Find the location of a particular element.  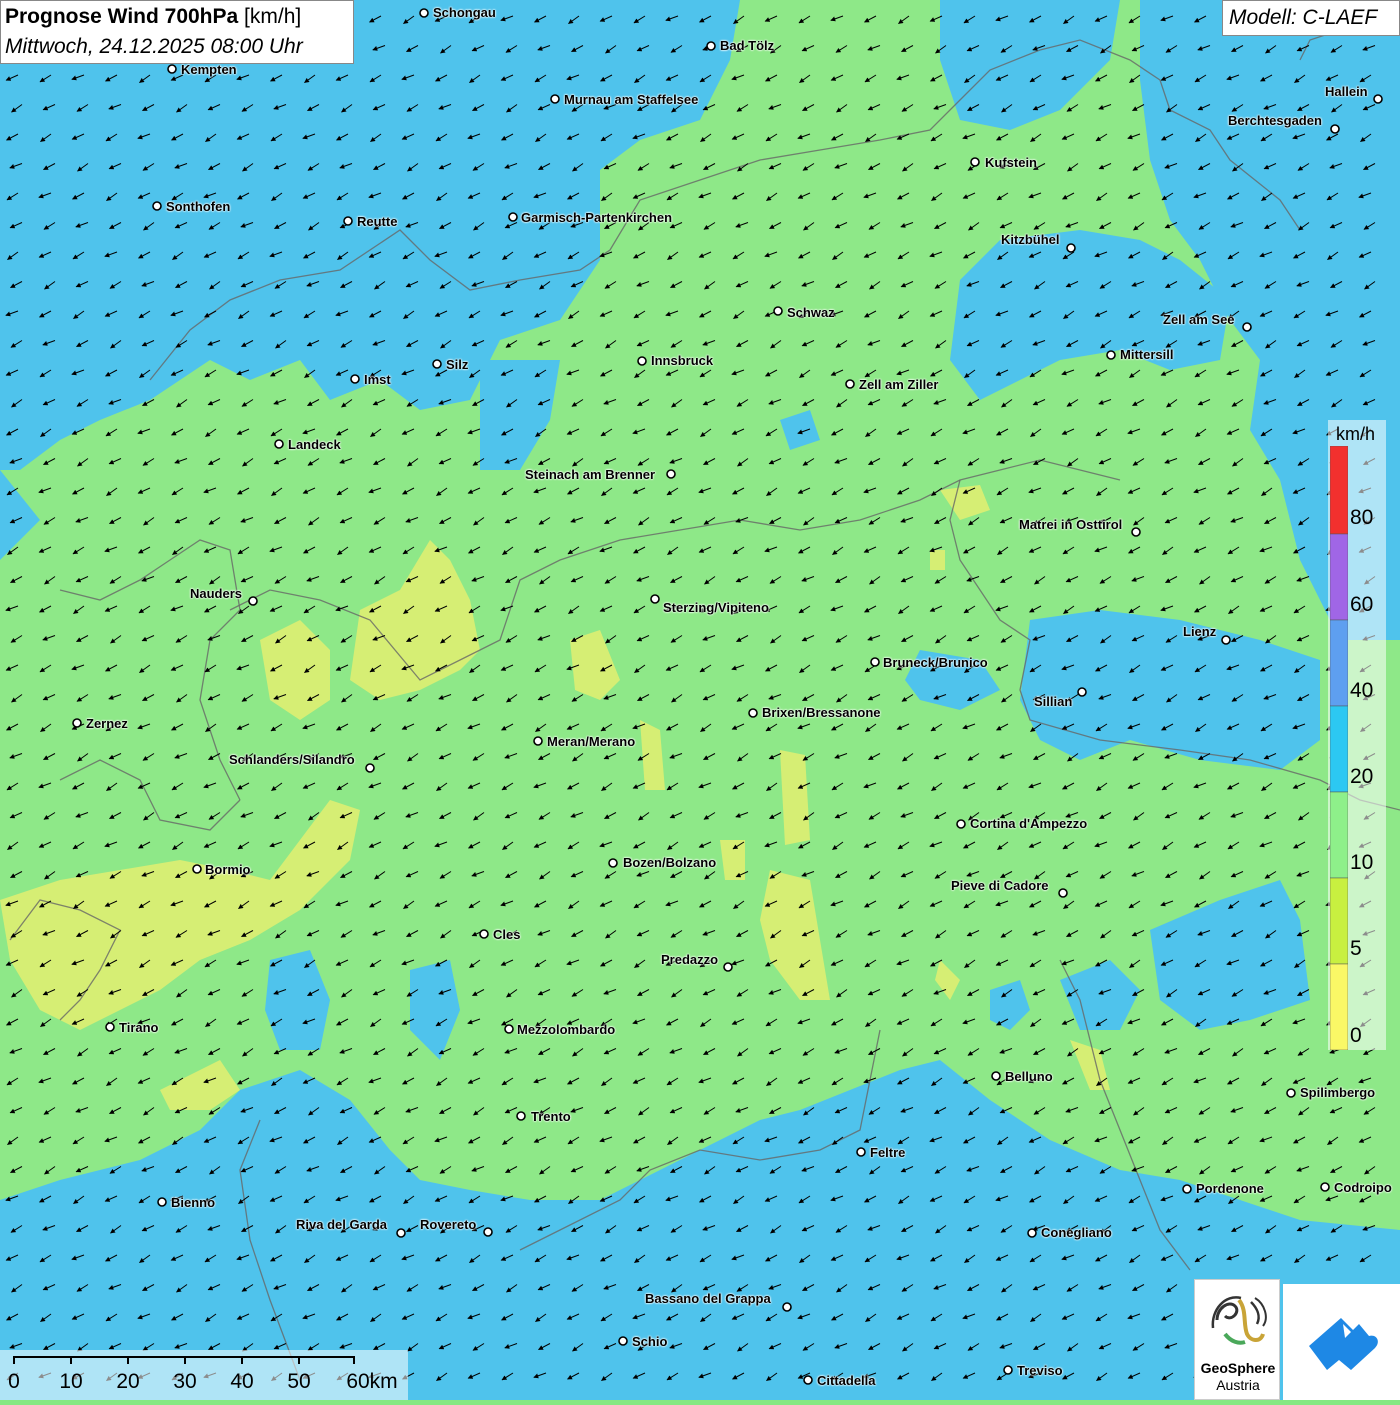

city-label: Kitzbühel is located at coordinates (1030, 239).